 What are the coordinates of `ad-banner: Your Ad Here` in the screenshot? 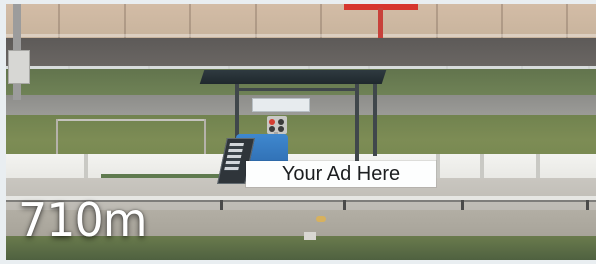 It's located at (341, 174).